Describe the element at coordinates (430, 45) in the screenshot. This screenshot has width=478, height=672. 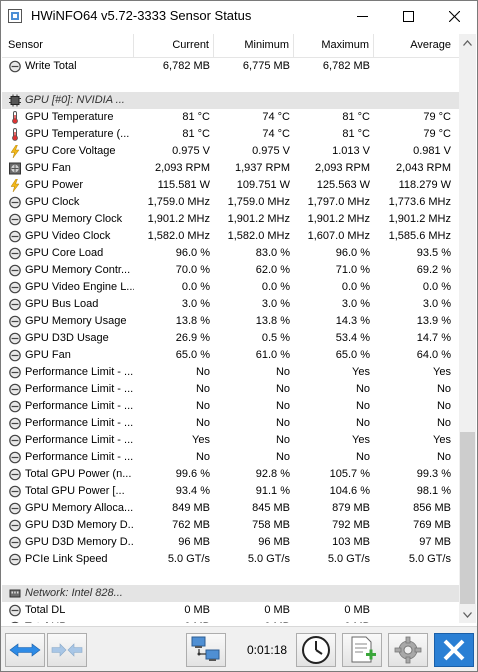
I see `column-header-average-label: Average` at that location.